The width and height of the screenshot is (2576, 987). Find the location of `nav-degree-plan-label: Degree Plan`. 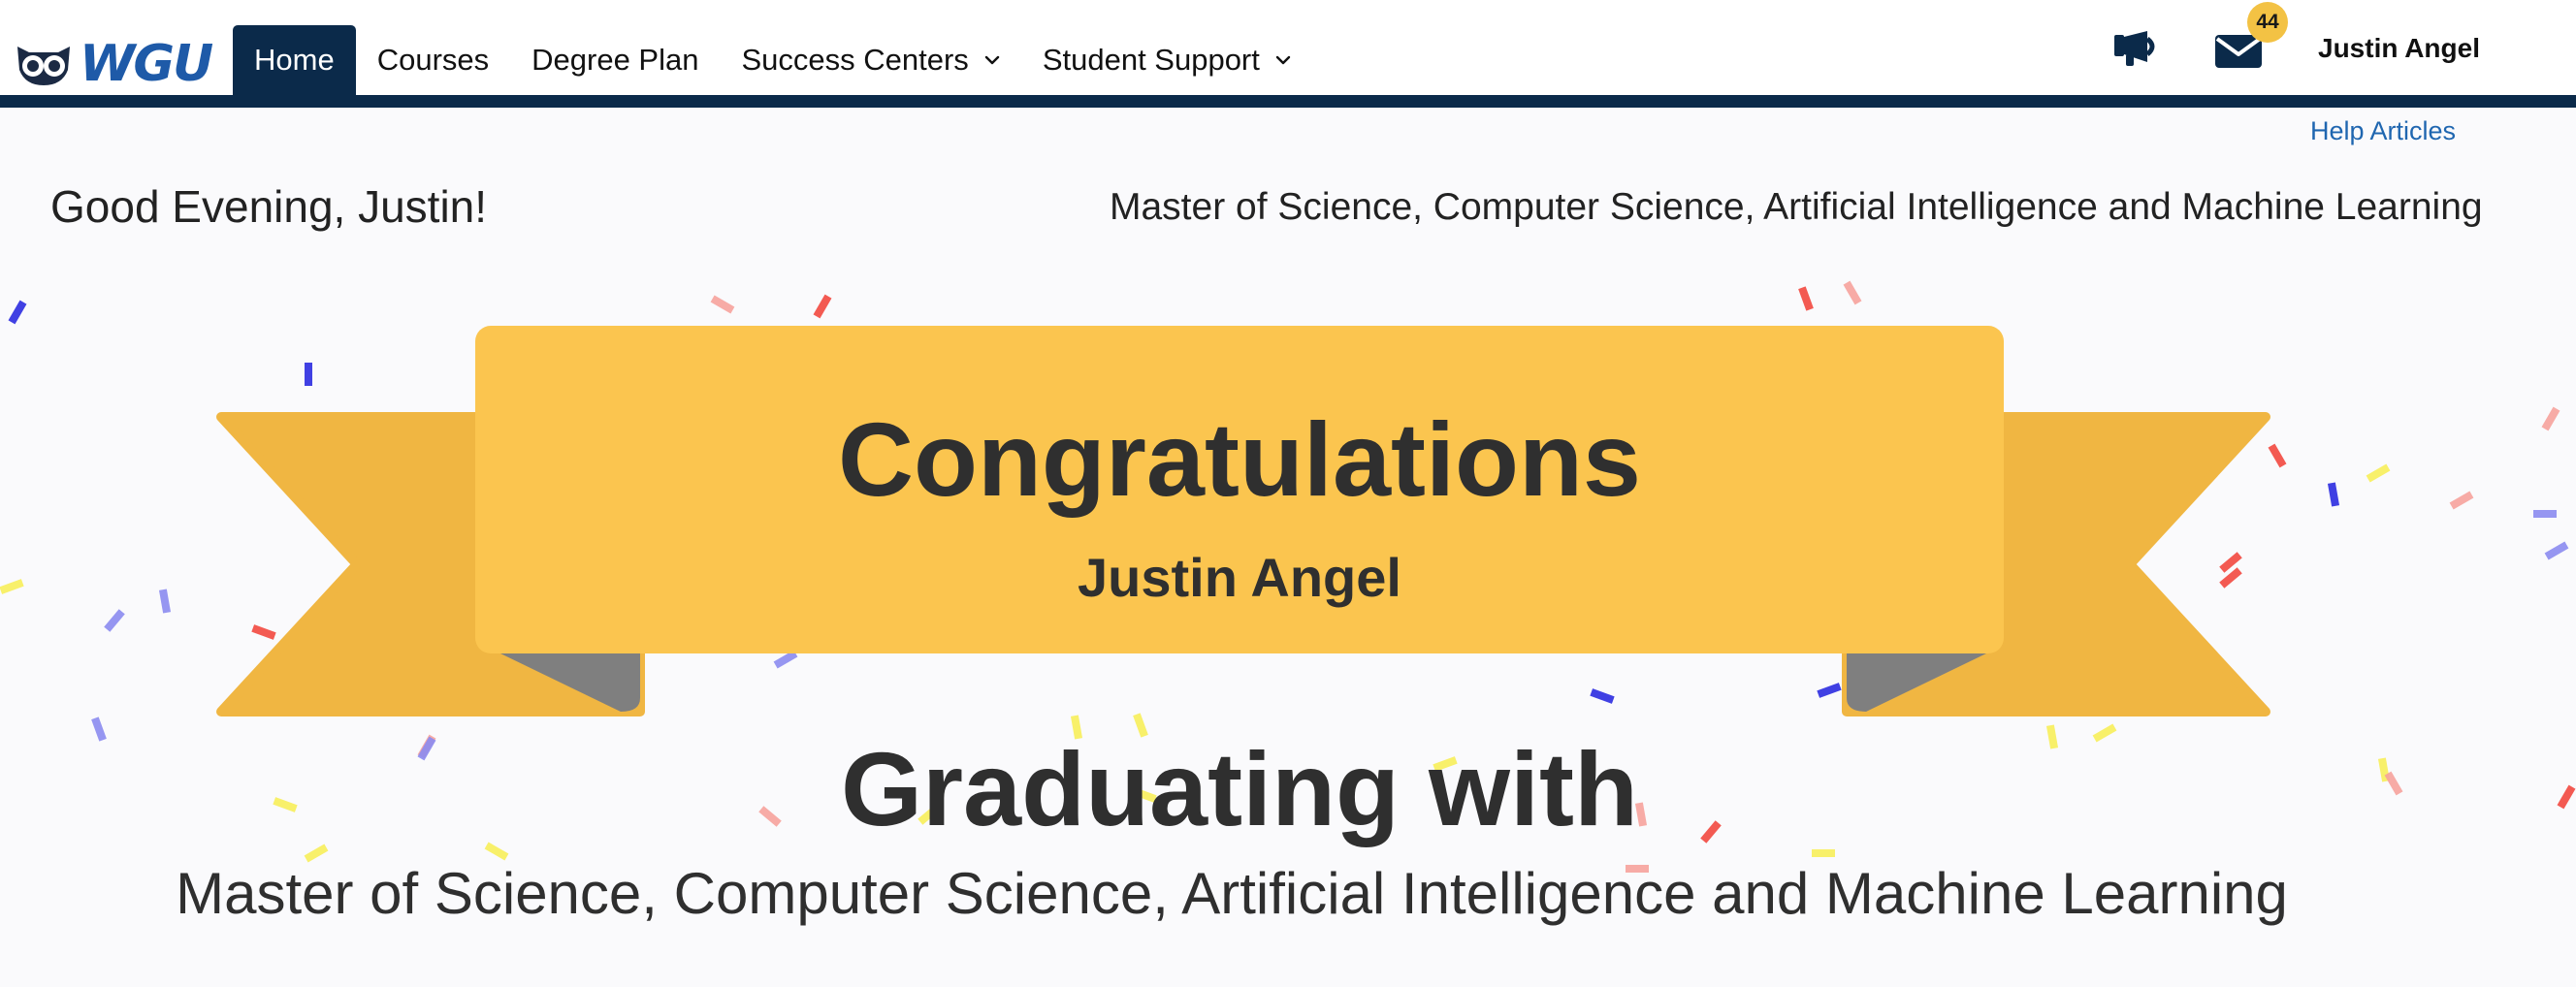

nav-degree-plan-label: Degree Plan is located at coordinates (615, 60).